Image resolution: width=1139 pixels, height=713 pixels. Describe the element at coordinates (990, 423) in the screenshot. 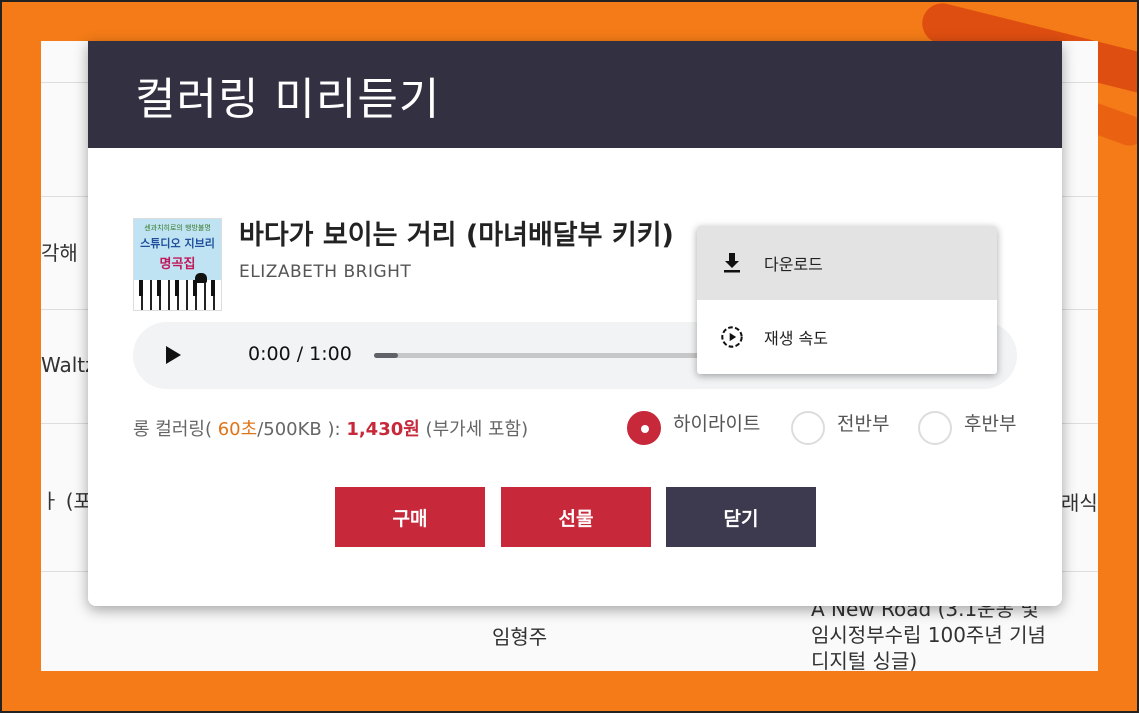

I see `option-label: 후반부` at that location.